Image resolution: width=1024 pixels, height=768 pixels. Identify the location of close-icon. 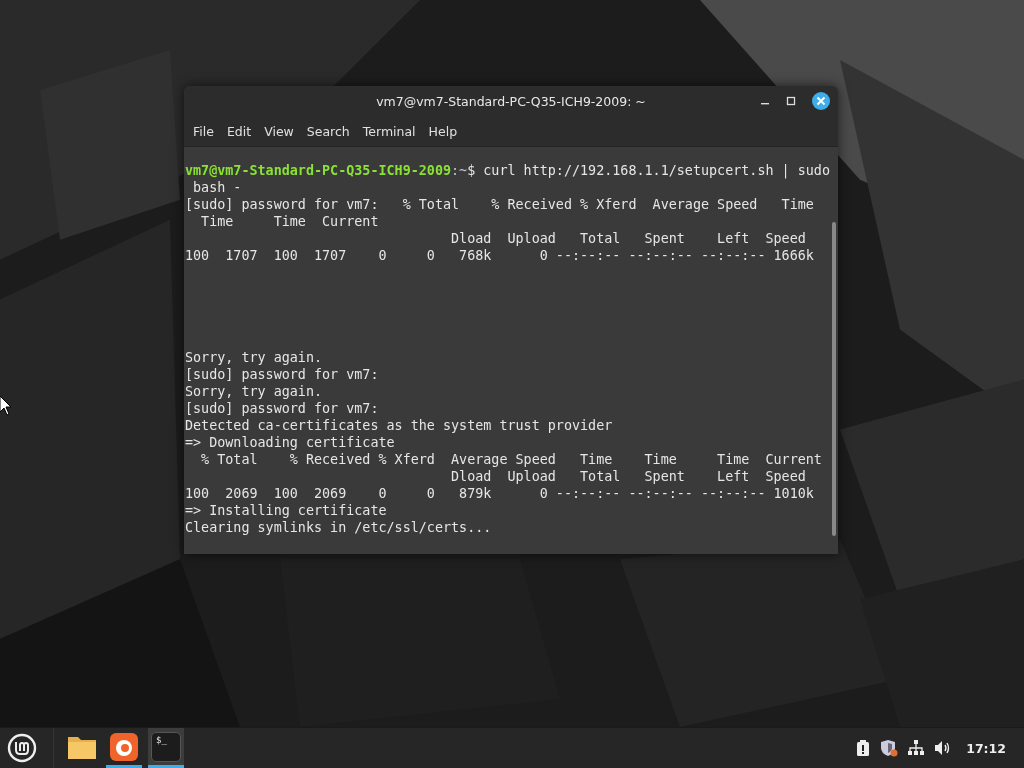
(821, 101).